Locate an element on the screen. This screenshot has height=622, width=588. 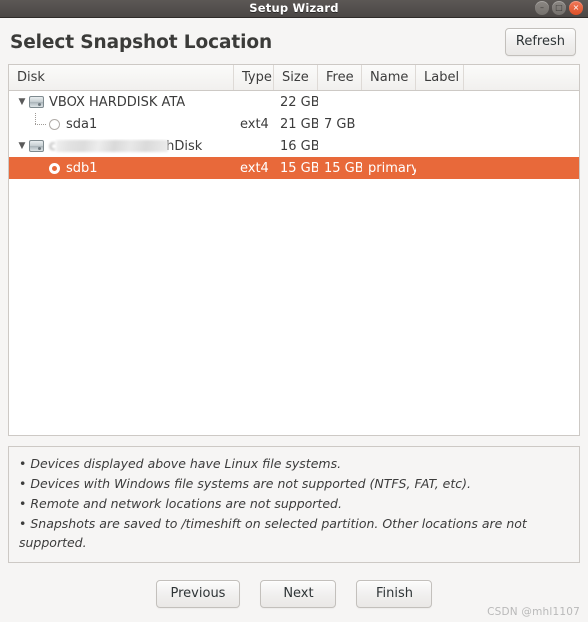
table-header-row: Disk Type Size Free Name Label is located at coordinates (294, 78).